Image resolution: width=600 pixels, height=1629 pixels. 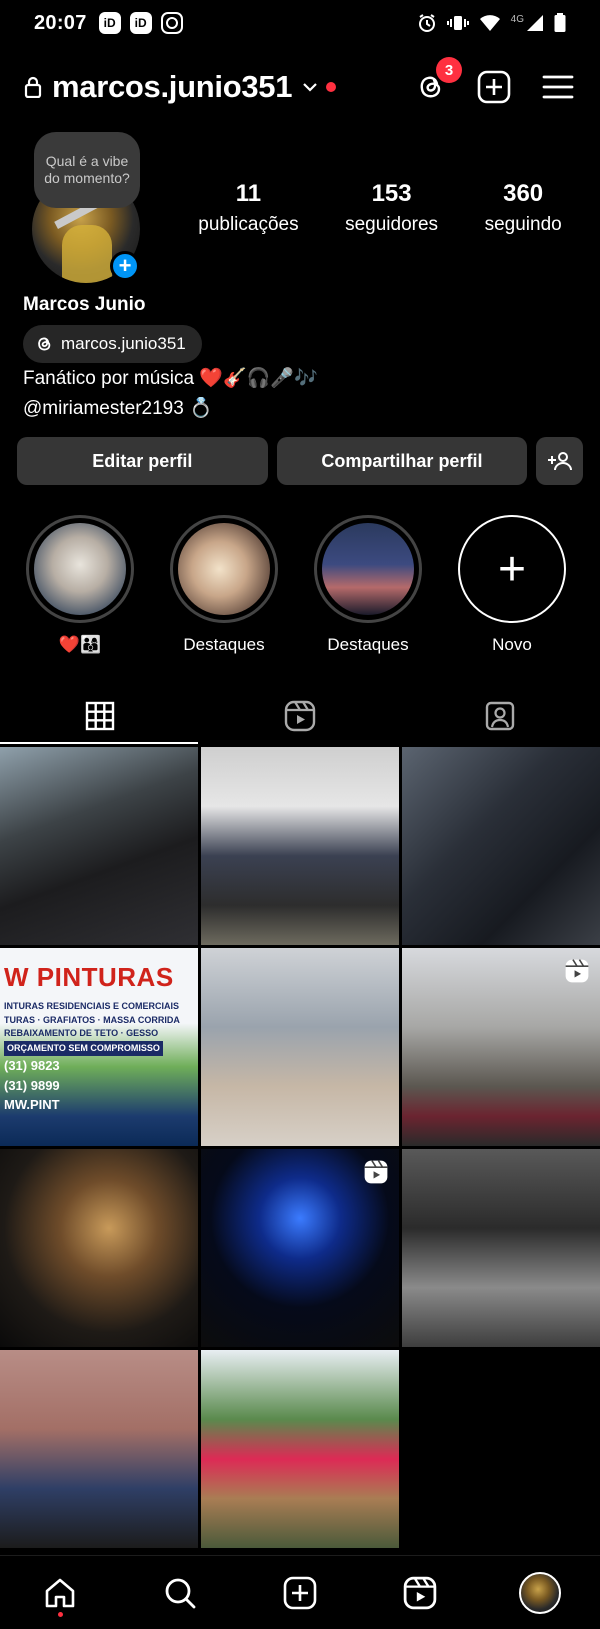 I want to click on profile-tabs, so click(x=300, y=716).